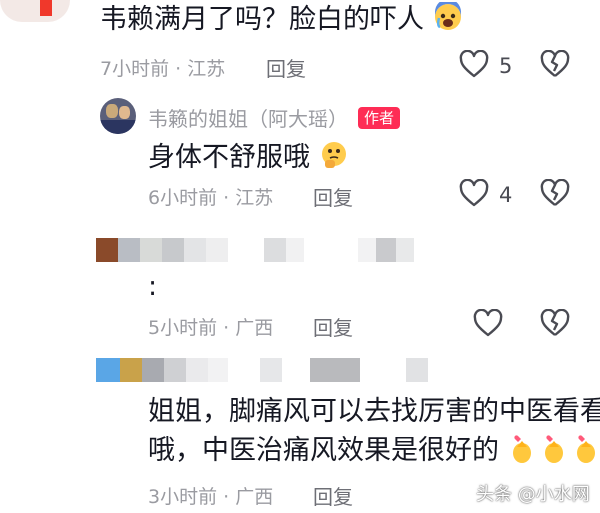  Describe the element at coordinates (334, 159) in the screenshot. I see `thinking-emoji` at that location.